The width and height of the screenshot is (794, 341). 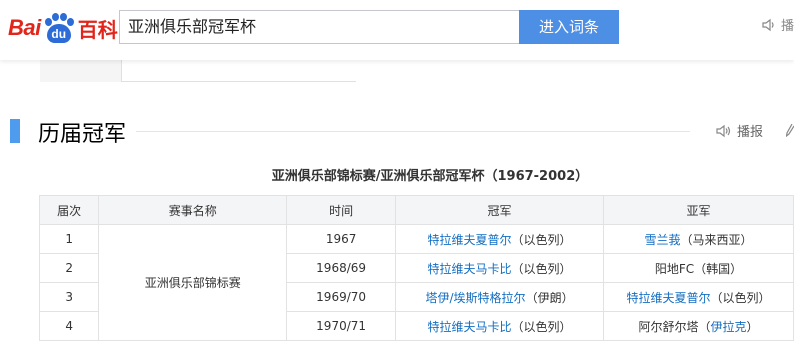 What do you see at coordinates (97, 29) in the screenshot?
I see `logo-baike-text: 百科` at bounding box center [97, 29].